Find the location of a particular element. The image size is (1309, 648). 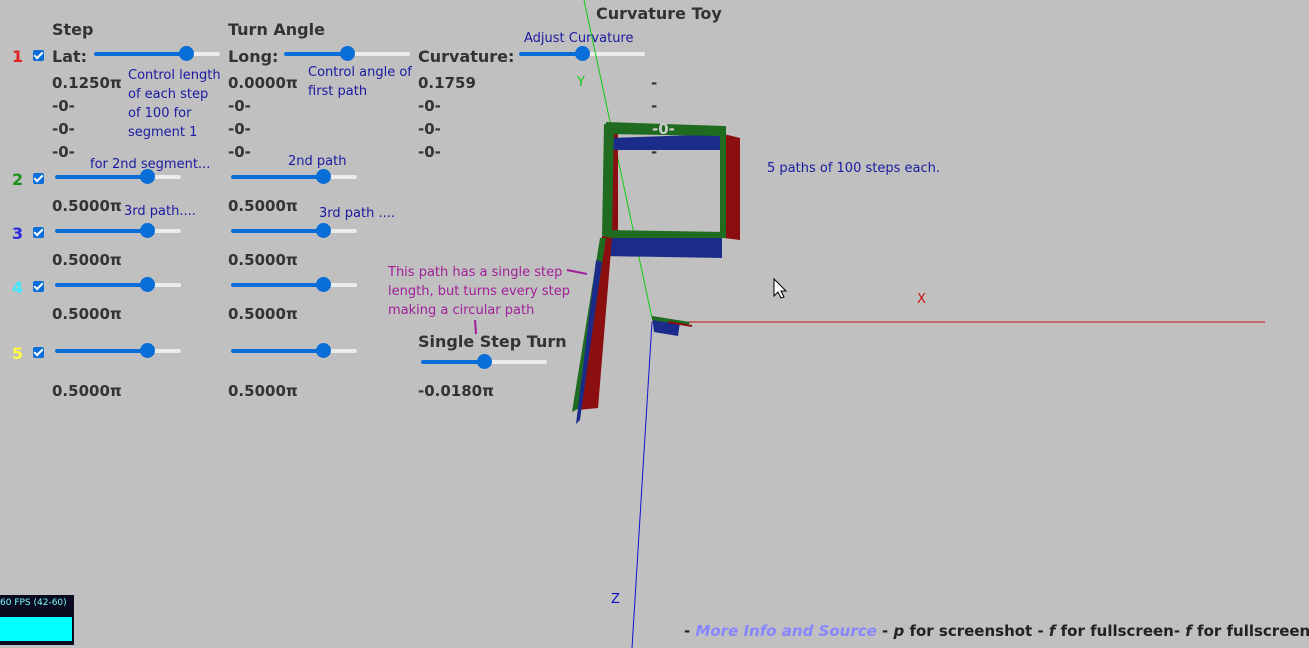

z-axis-line is located at coordinates (642, 484).